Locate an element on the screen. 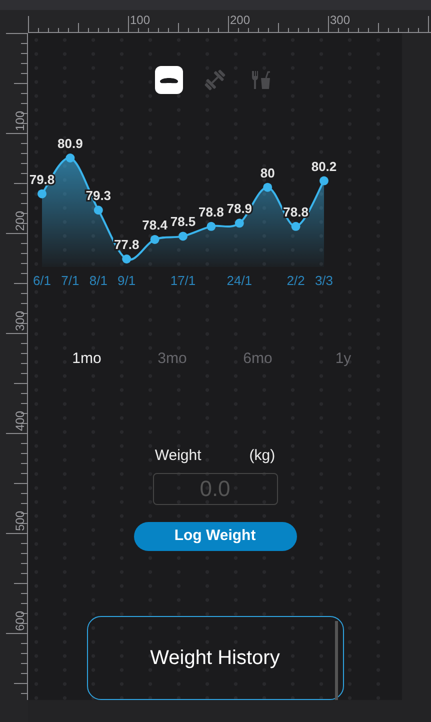 This screenshot has height=722, width=431. axis-label: 17/1 is located at coordinates (183, 280).